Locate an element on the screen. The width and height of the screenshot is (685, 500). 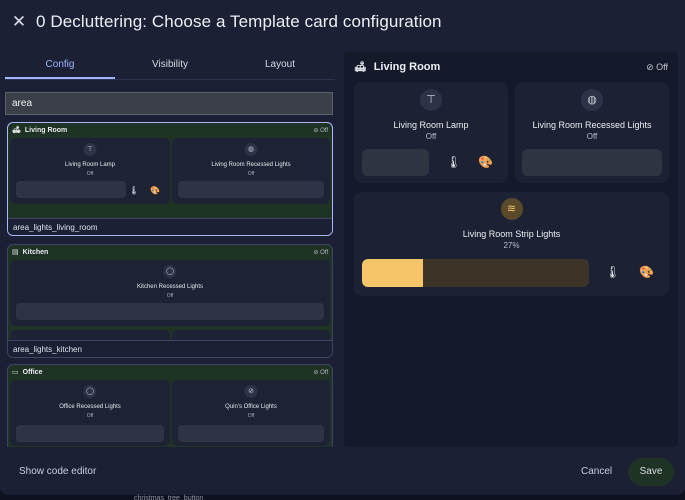
mini-tile-office-recessed: ◯ Office Recessed Lights Off is located at coordinates (90, 413).